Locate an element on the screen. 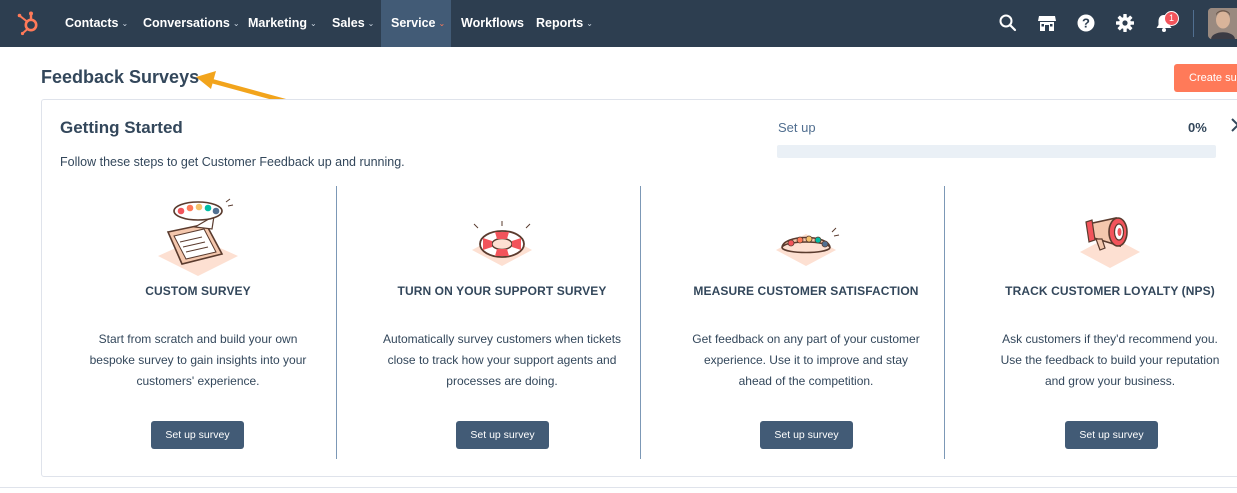  nav-conversations: Conversations ⌄ is located at coordinates (191, 23).